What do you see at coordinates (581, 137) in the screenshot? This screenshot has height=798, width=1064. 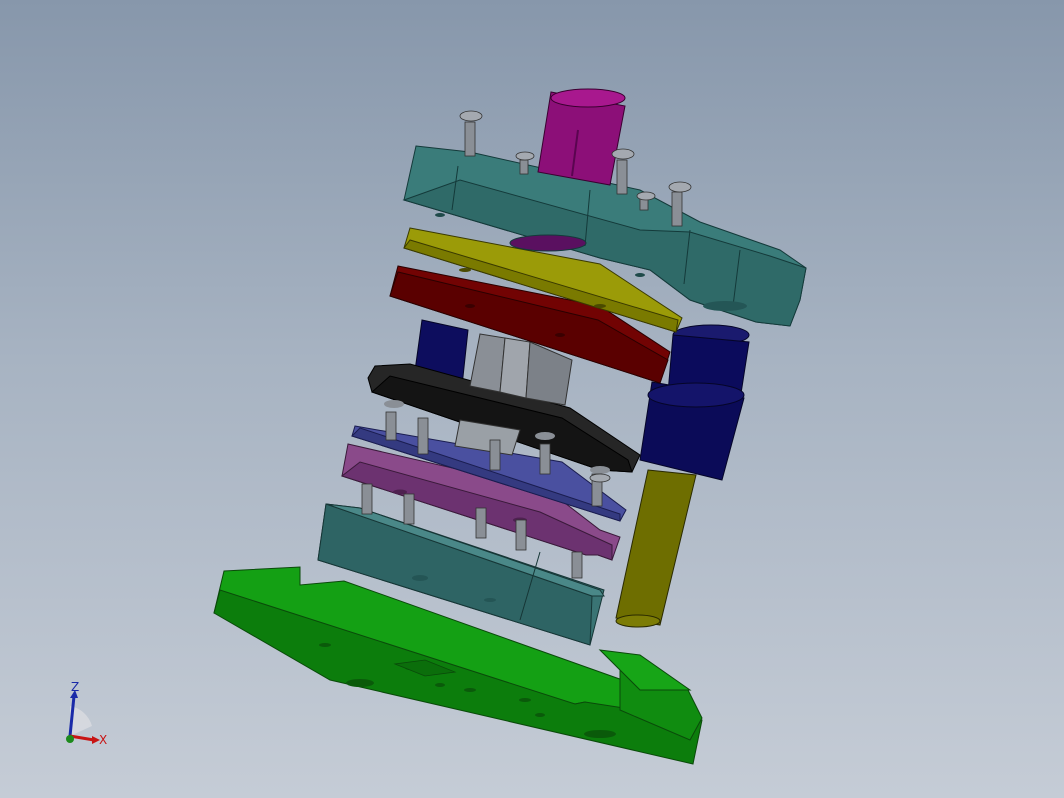 I see `die-shank` at bounding box center [581, 137].